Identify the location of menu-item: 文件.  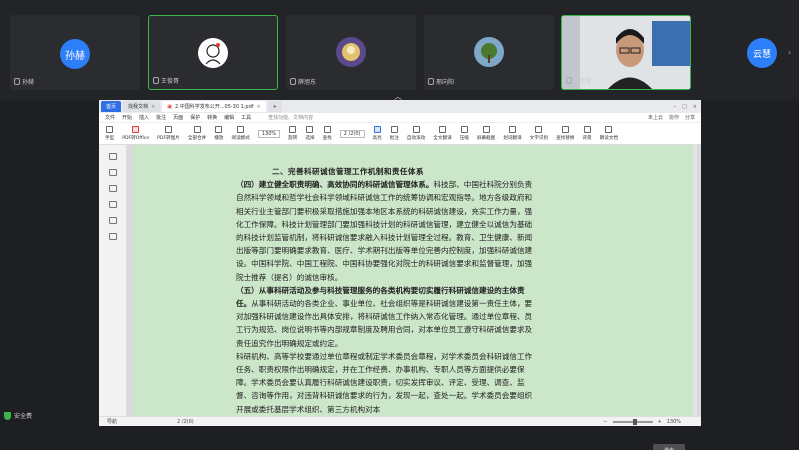
(110, 117).